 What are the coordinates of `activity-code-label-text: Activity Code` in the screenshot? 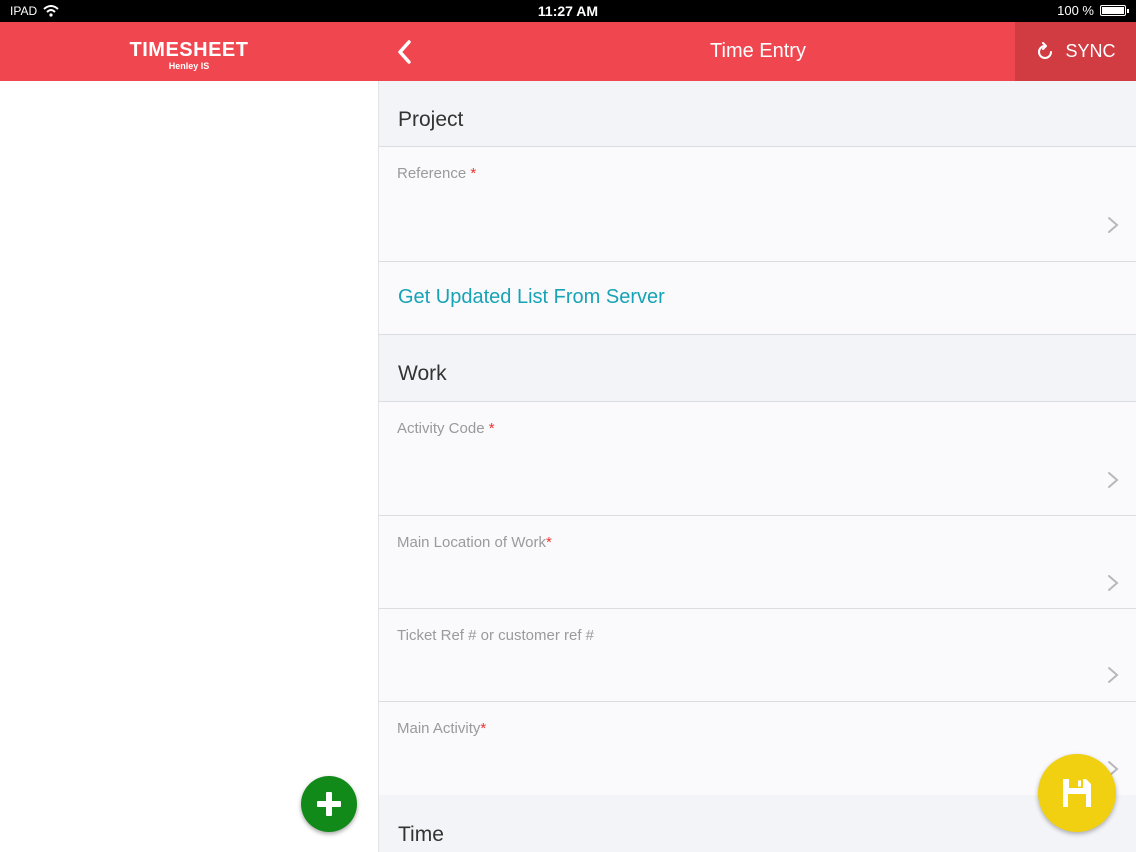 It's located at (441, 428).